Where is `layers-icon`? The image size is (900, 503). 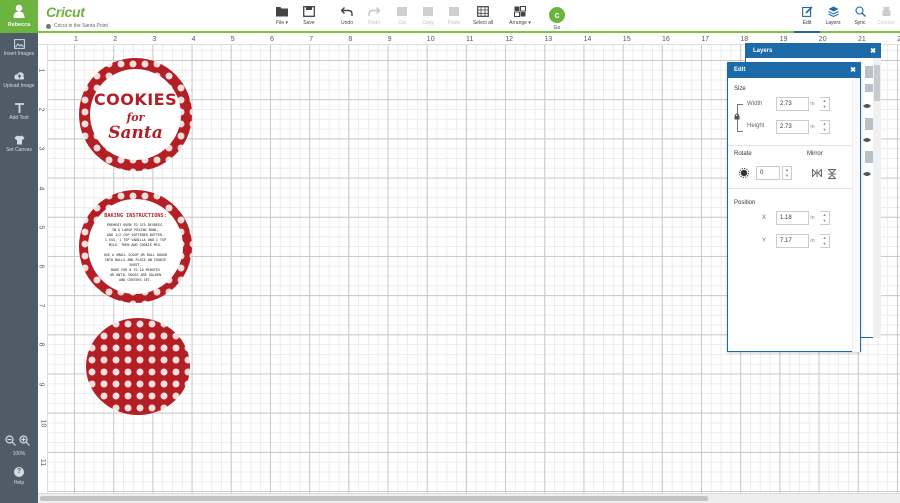 layers-icon is located at coordinates (833, 11).